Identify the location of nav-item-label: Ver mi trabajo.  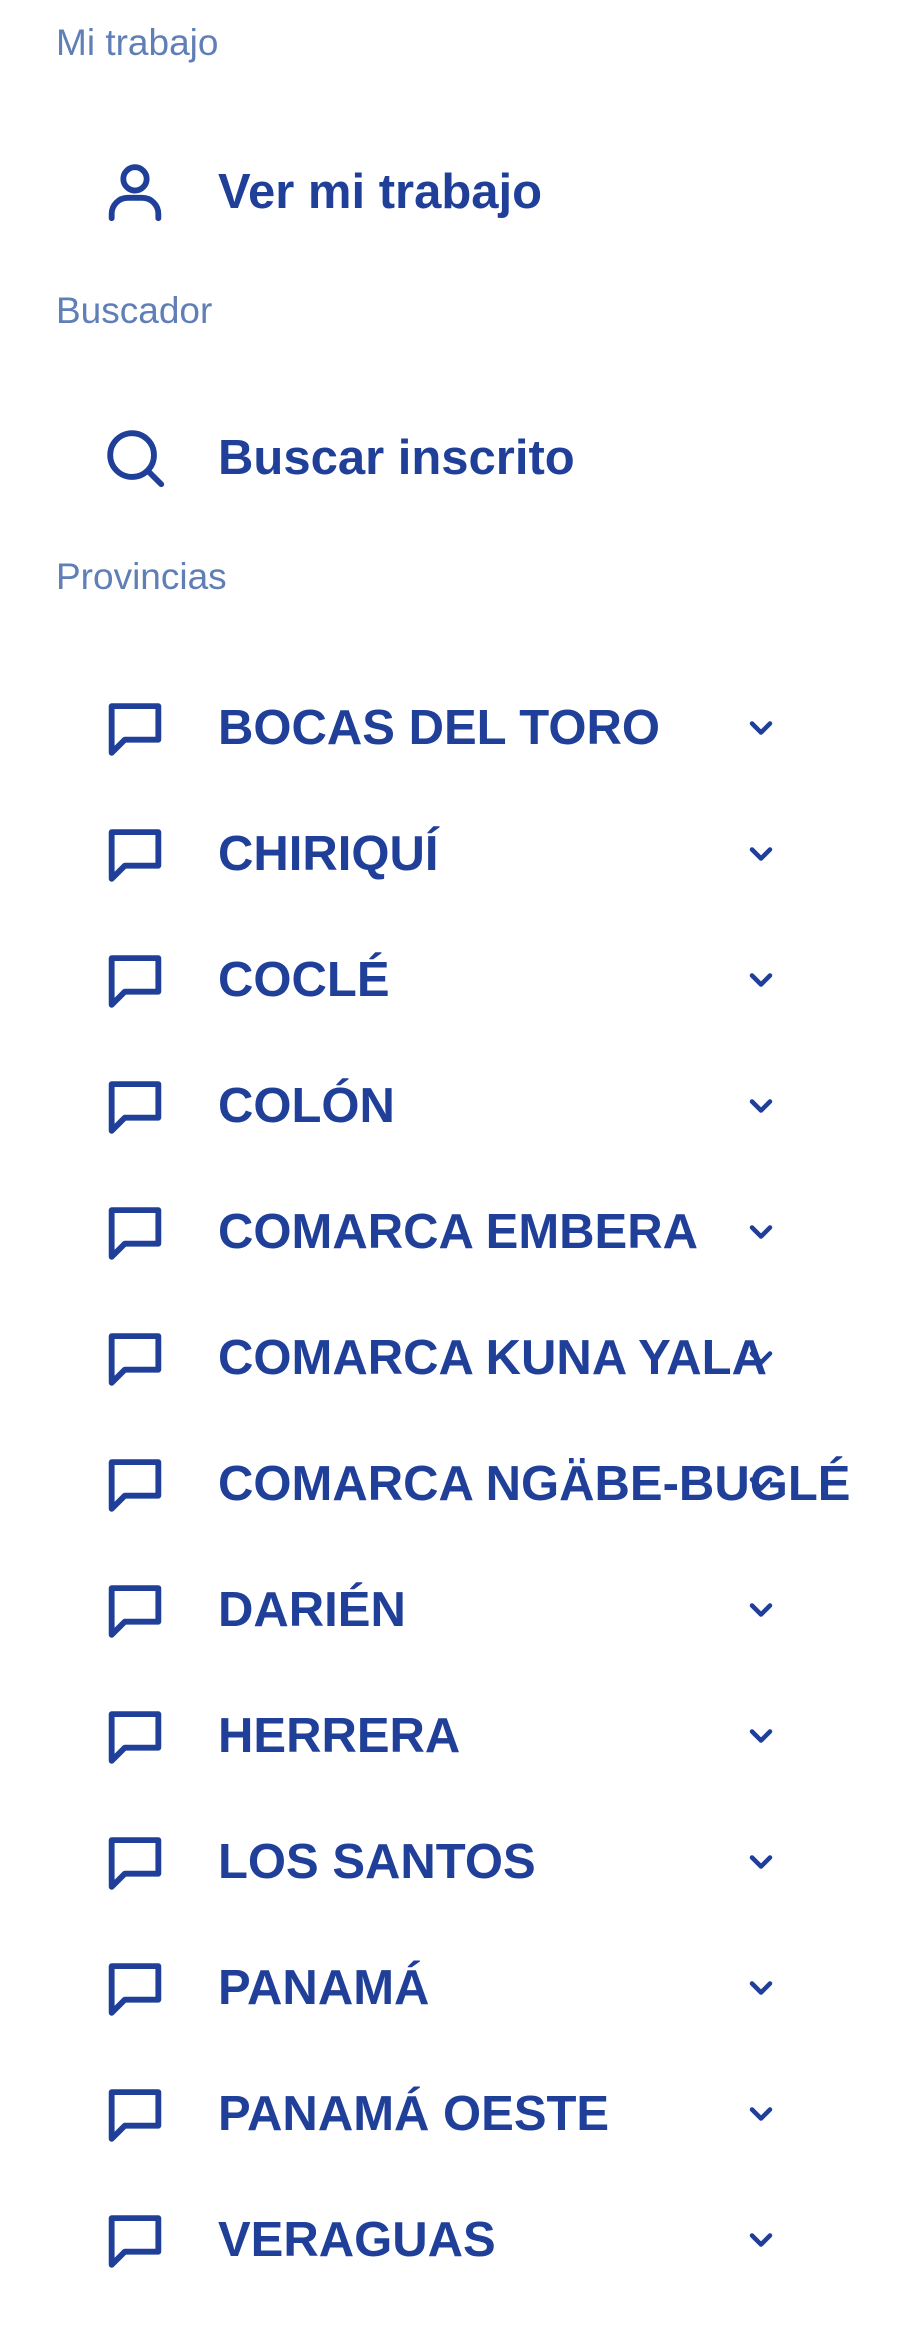
(380, 192).